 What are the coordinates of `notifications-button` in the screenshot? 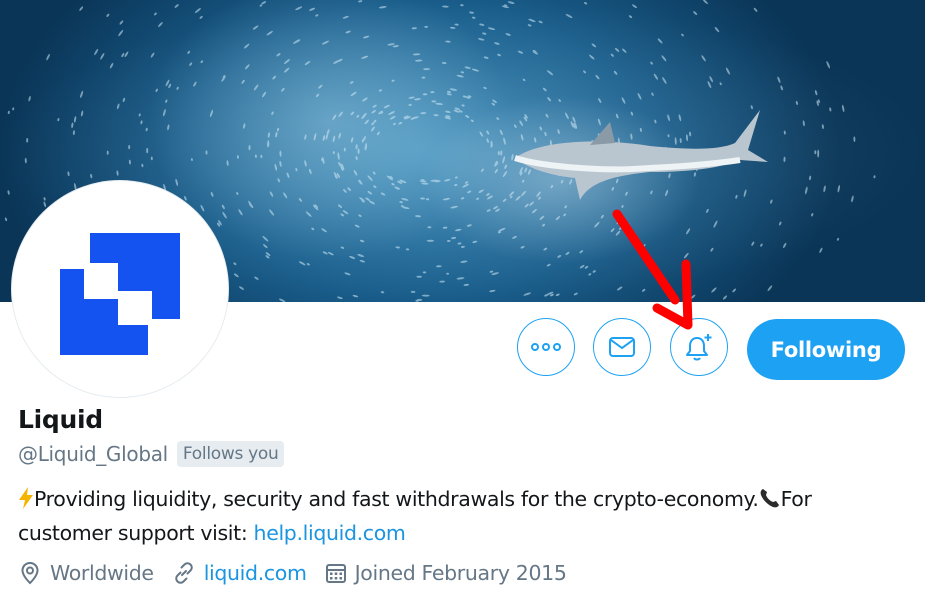 It's located at (699, 347).